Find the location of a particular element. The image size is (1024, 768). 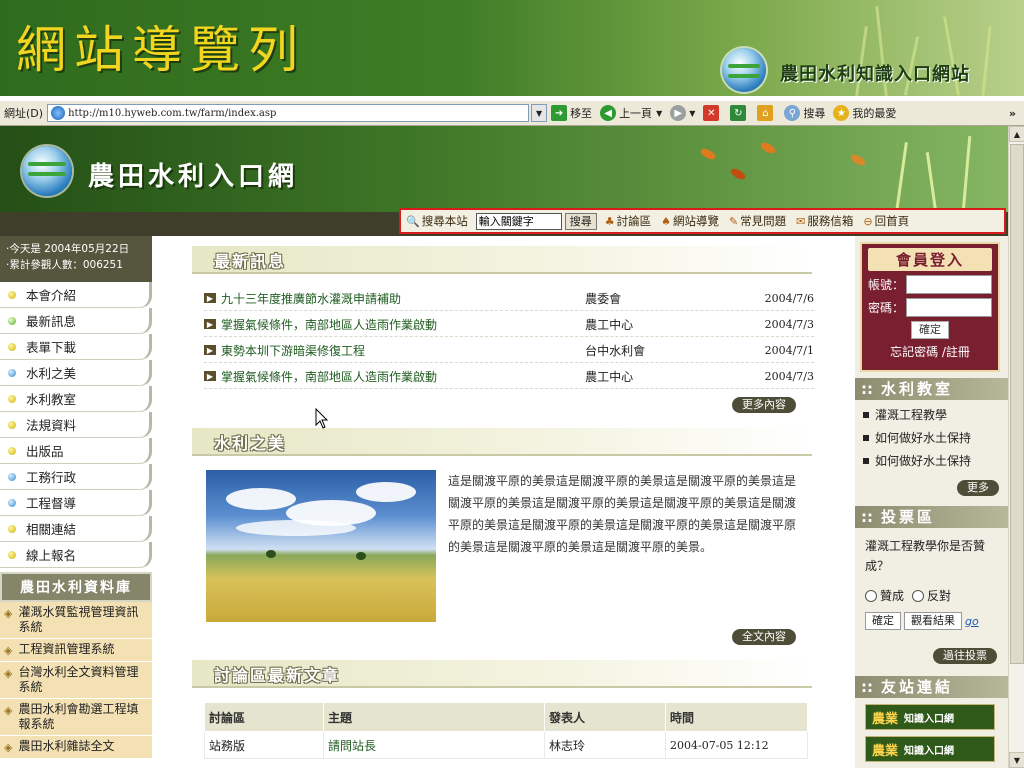

oppose-radio is located at coordinates (918, 595).